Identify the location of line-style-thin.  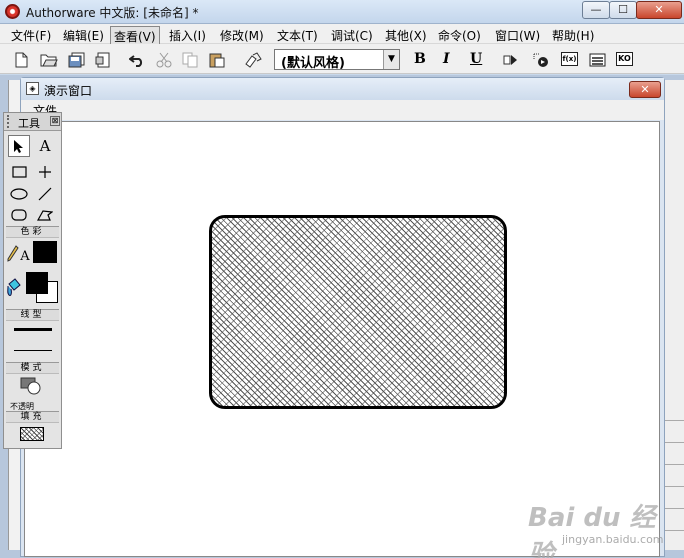
(33, 350).